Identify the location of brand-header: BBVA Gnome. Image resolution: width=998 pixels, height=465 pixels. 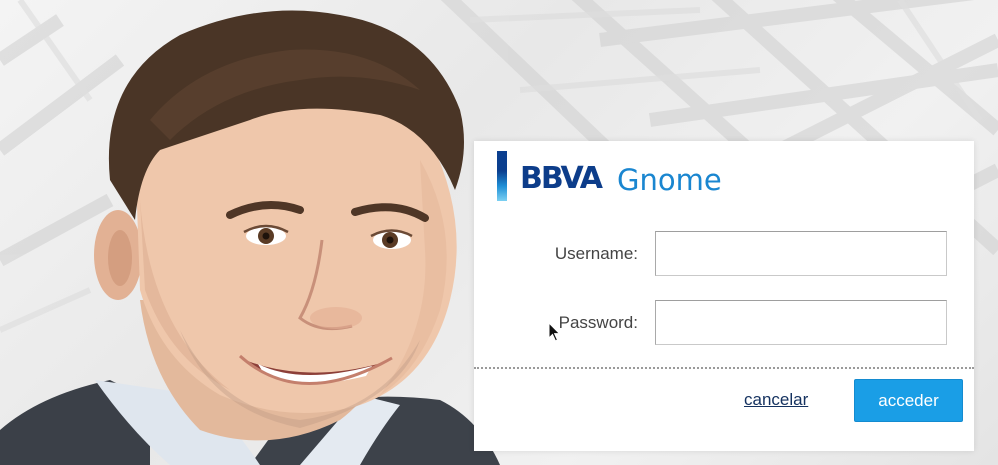
(627, 176).